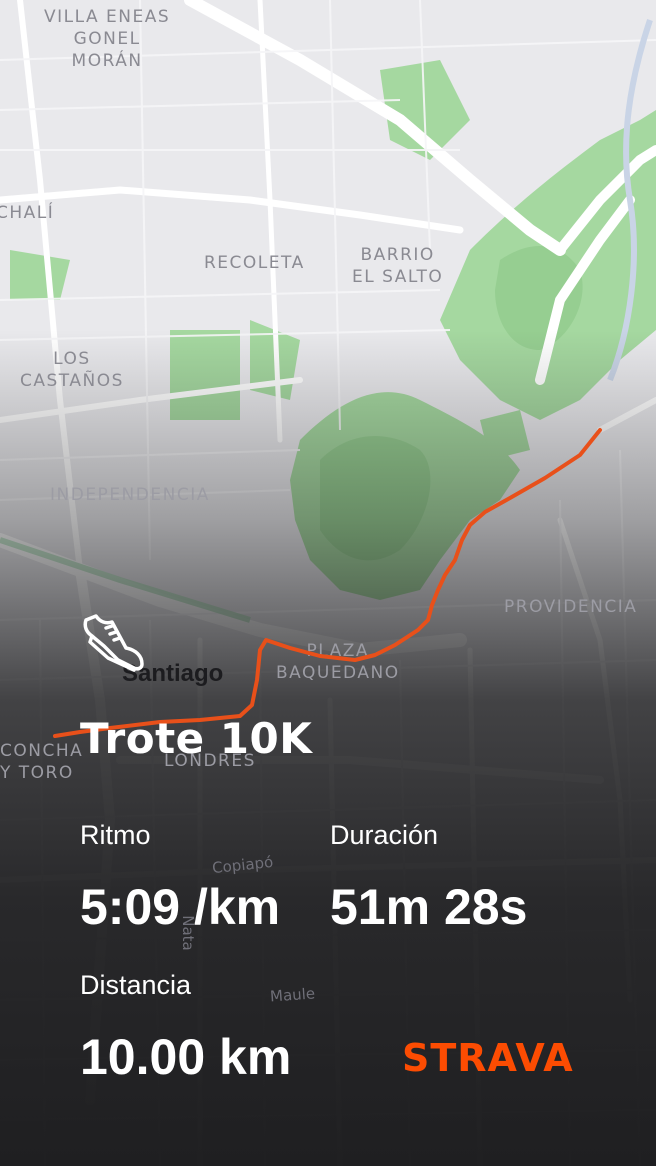 Image resolution: width=656 pixels, height=1166 pixels. What do you see at coordinates (180, 907) in the screenshot?
I see `pace-value: 5:09 /km` at bounding box center [180, 907].